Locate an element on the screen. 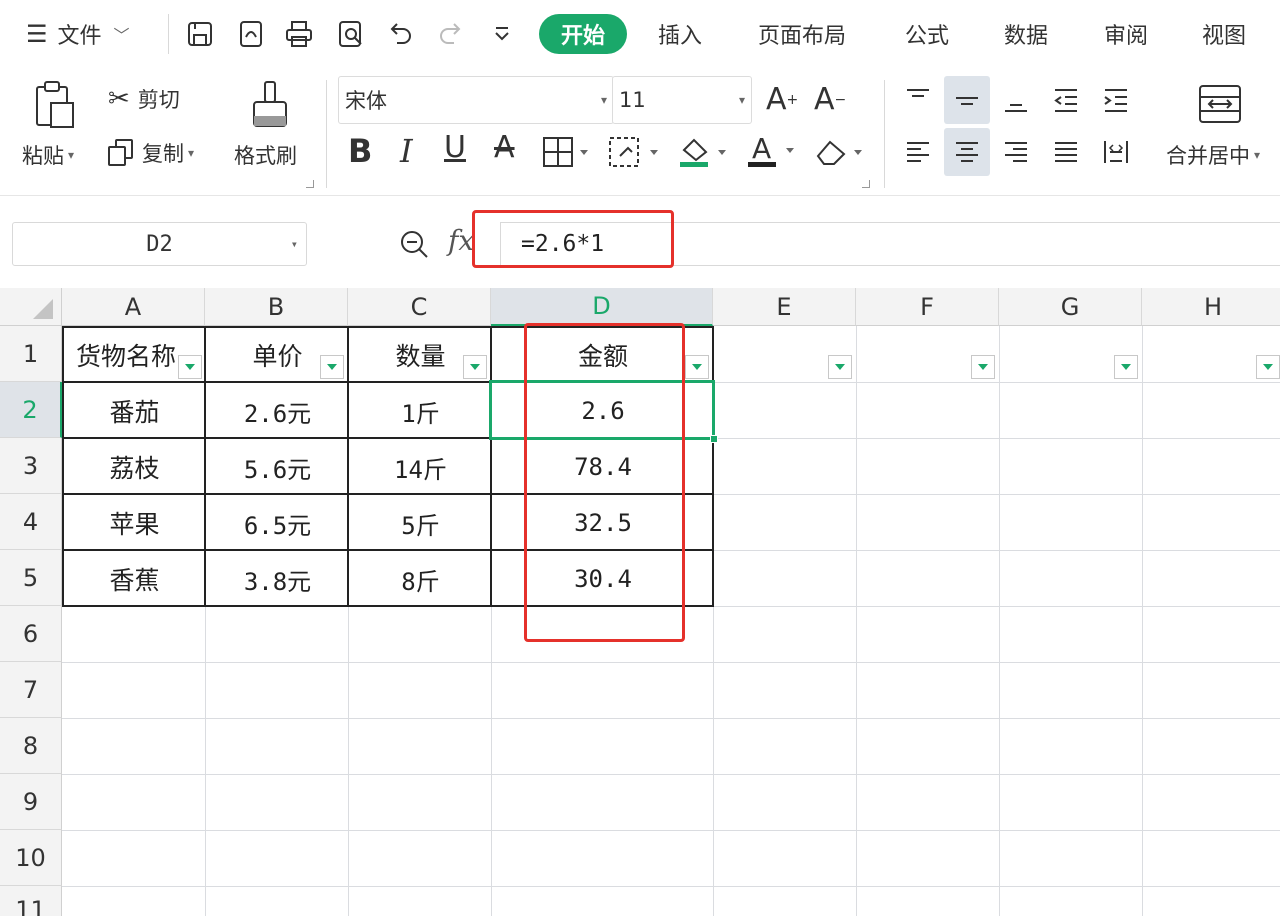 The width and height of the screenshot is (1280, 916). align-center-icon is located at coordinates (967, 152).